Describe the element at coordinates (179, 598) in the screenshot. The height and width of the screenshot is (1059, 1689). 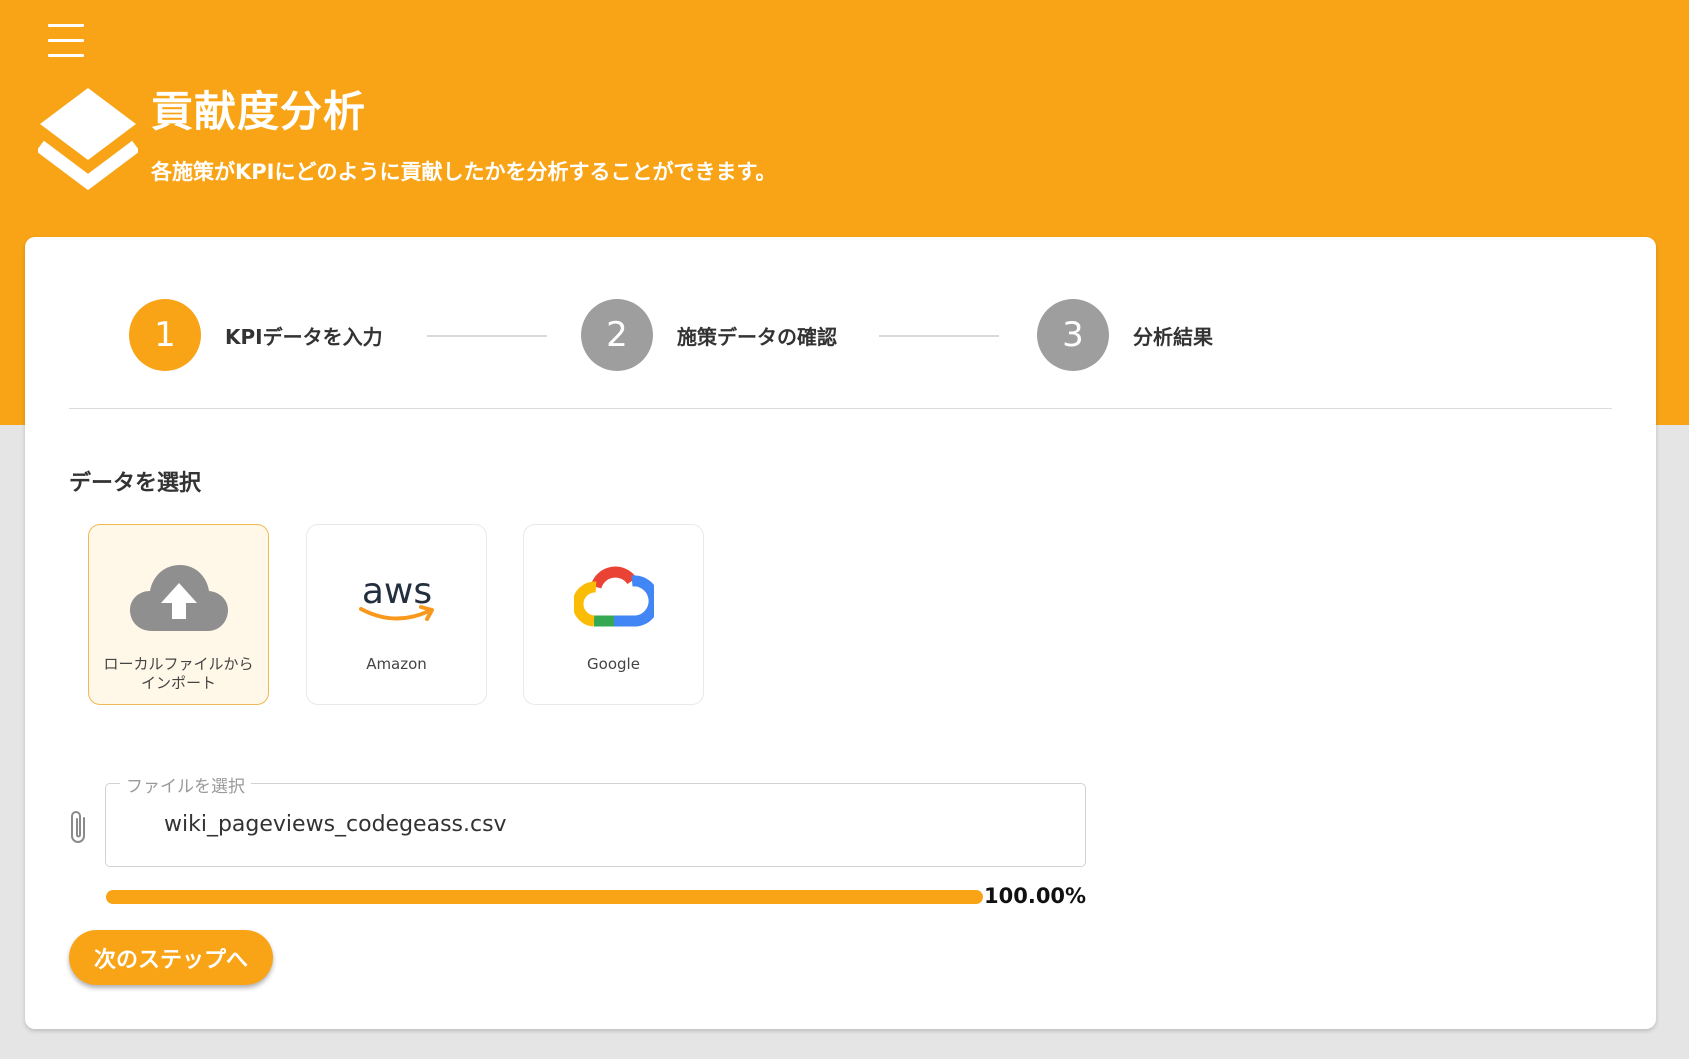
I see `cloud-upload-icon` at that location.